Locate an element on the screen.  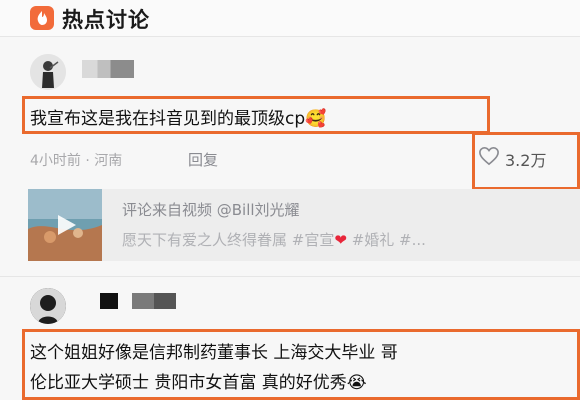
hot-topic-logo-icon is located at coordinates (42, 18).